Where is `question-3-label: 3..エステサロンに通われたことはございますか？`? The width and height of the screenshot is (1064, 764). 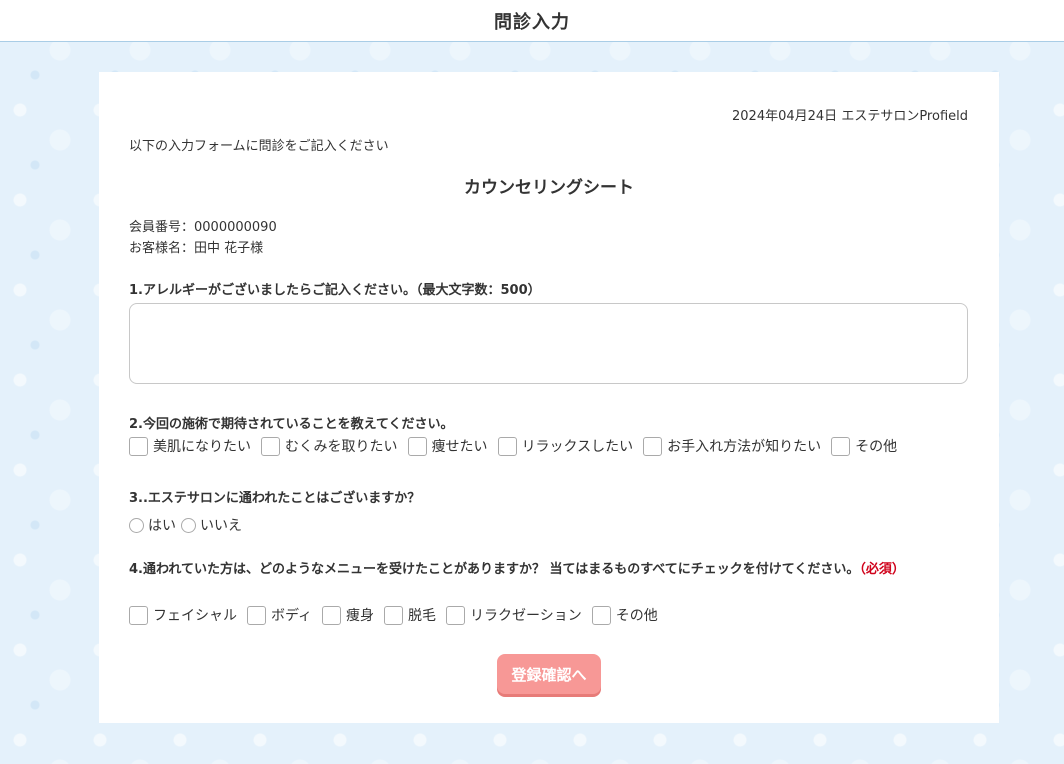
question-3-label: 3..エステサロンに通われたことはございますか？ is located at coordinates (275, 498).